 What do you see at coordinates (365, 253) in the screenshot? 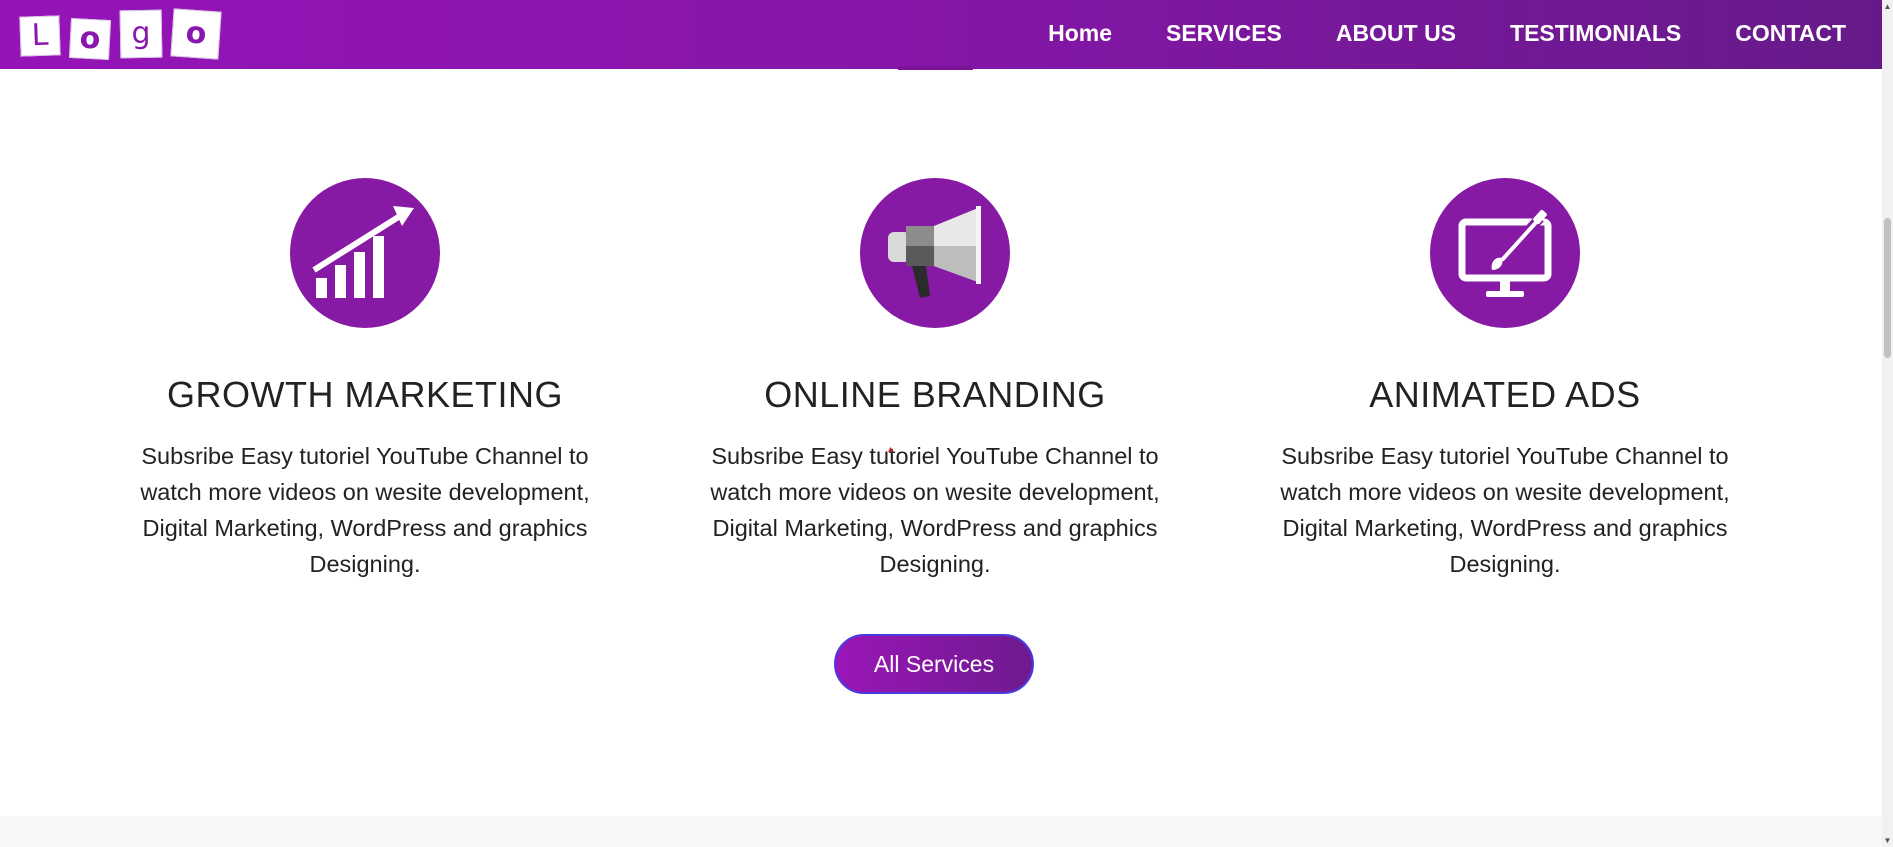
I see `growth-chart-icon` at bounding box center [365, 253].